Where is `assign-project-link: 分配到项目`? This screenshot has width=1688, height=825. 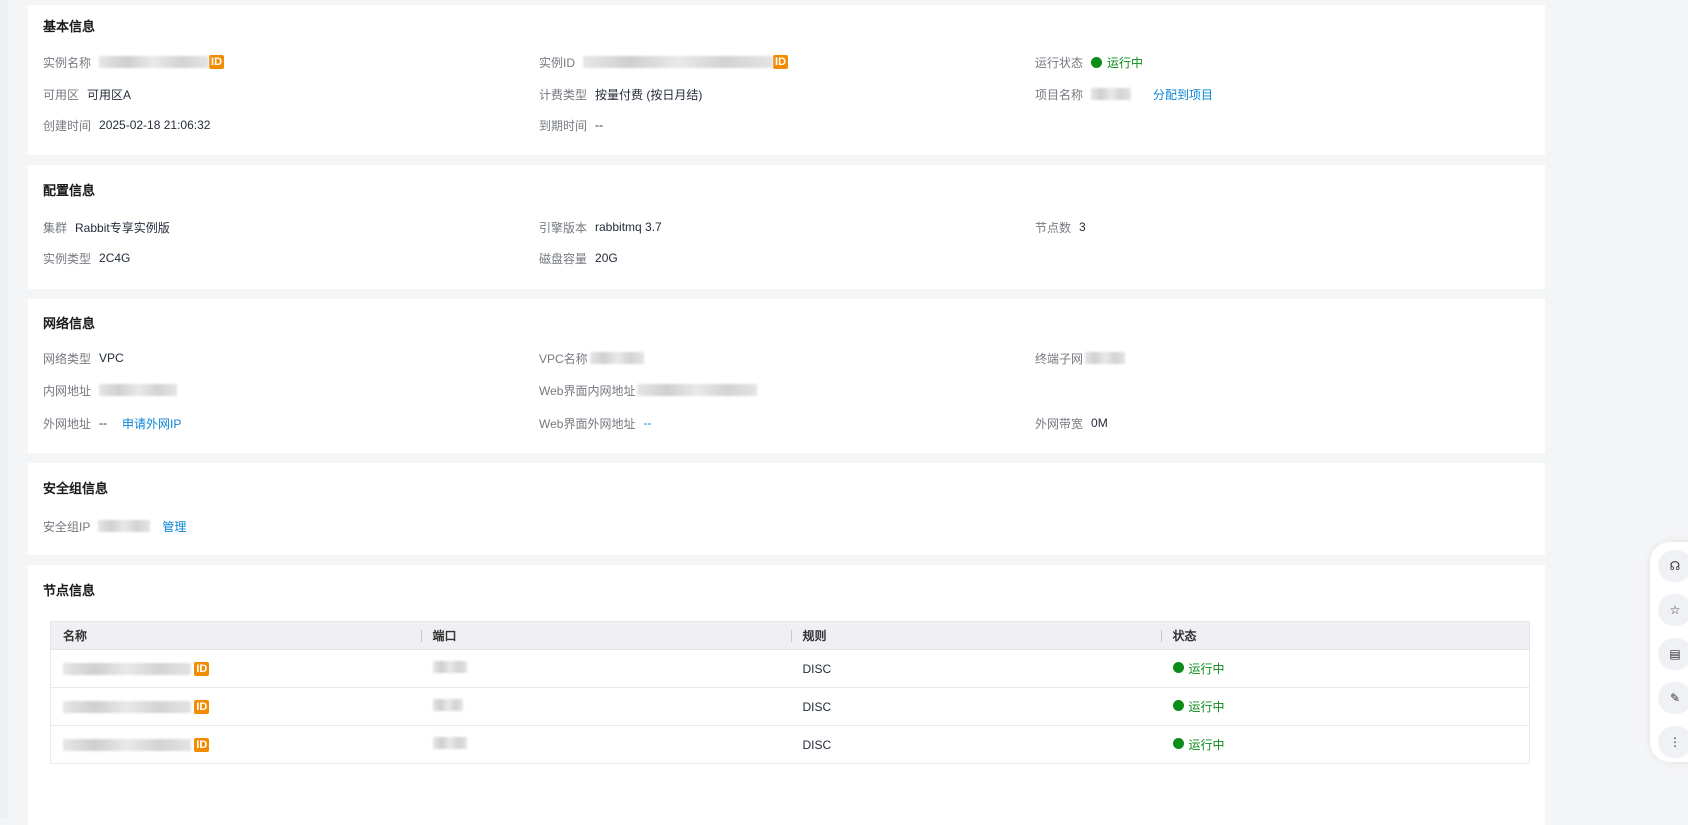 assign-project-link: 分配到项目 is located at coordinates (1183, 94).